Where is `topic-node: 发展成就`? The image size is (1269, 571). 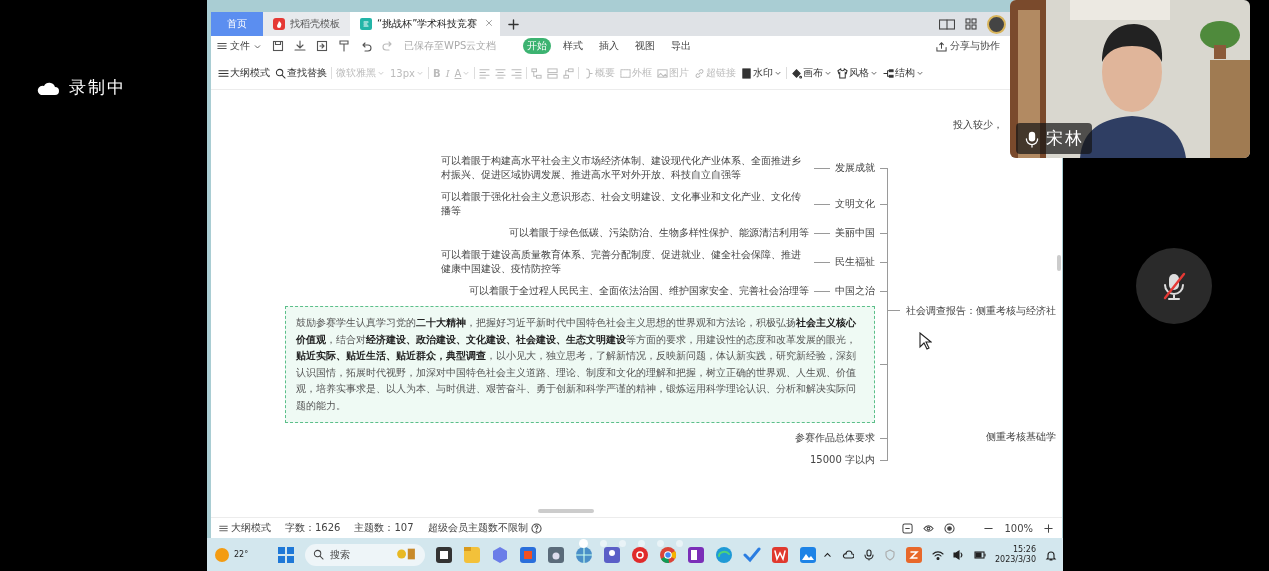
topic-node: 发展成就 is located at coordinates (855, 168).